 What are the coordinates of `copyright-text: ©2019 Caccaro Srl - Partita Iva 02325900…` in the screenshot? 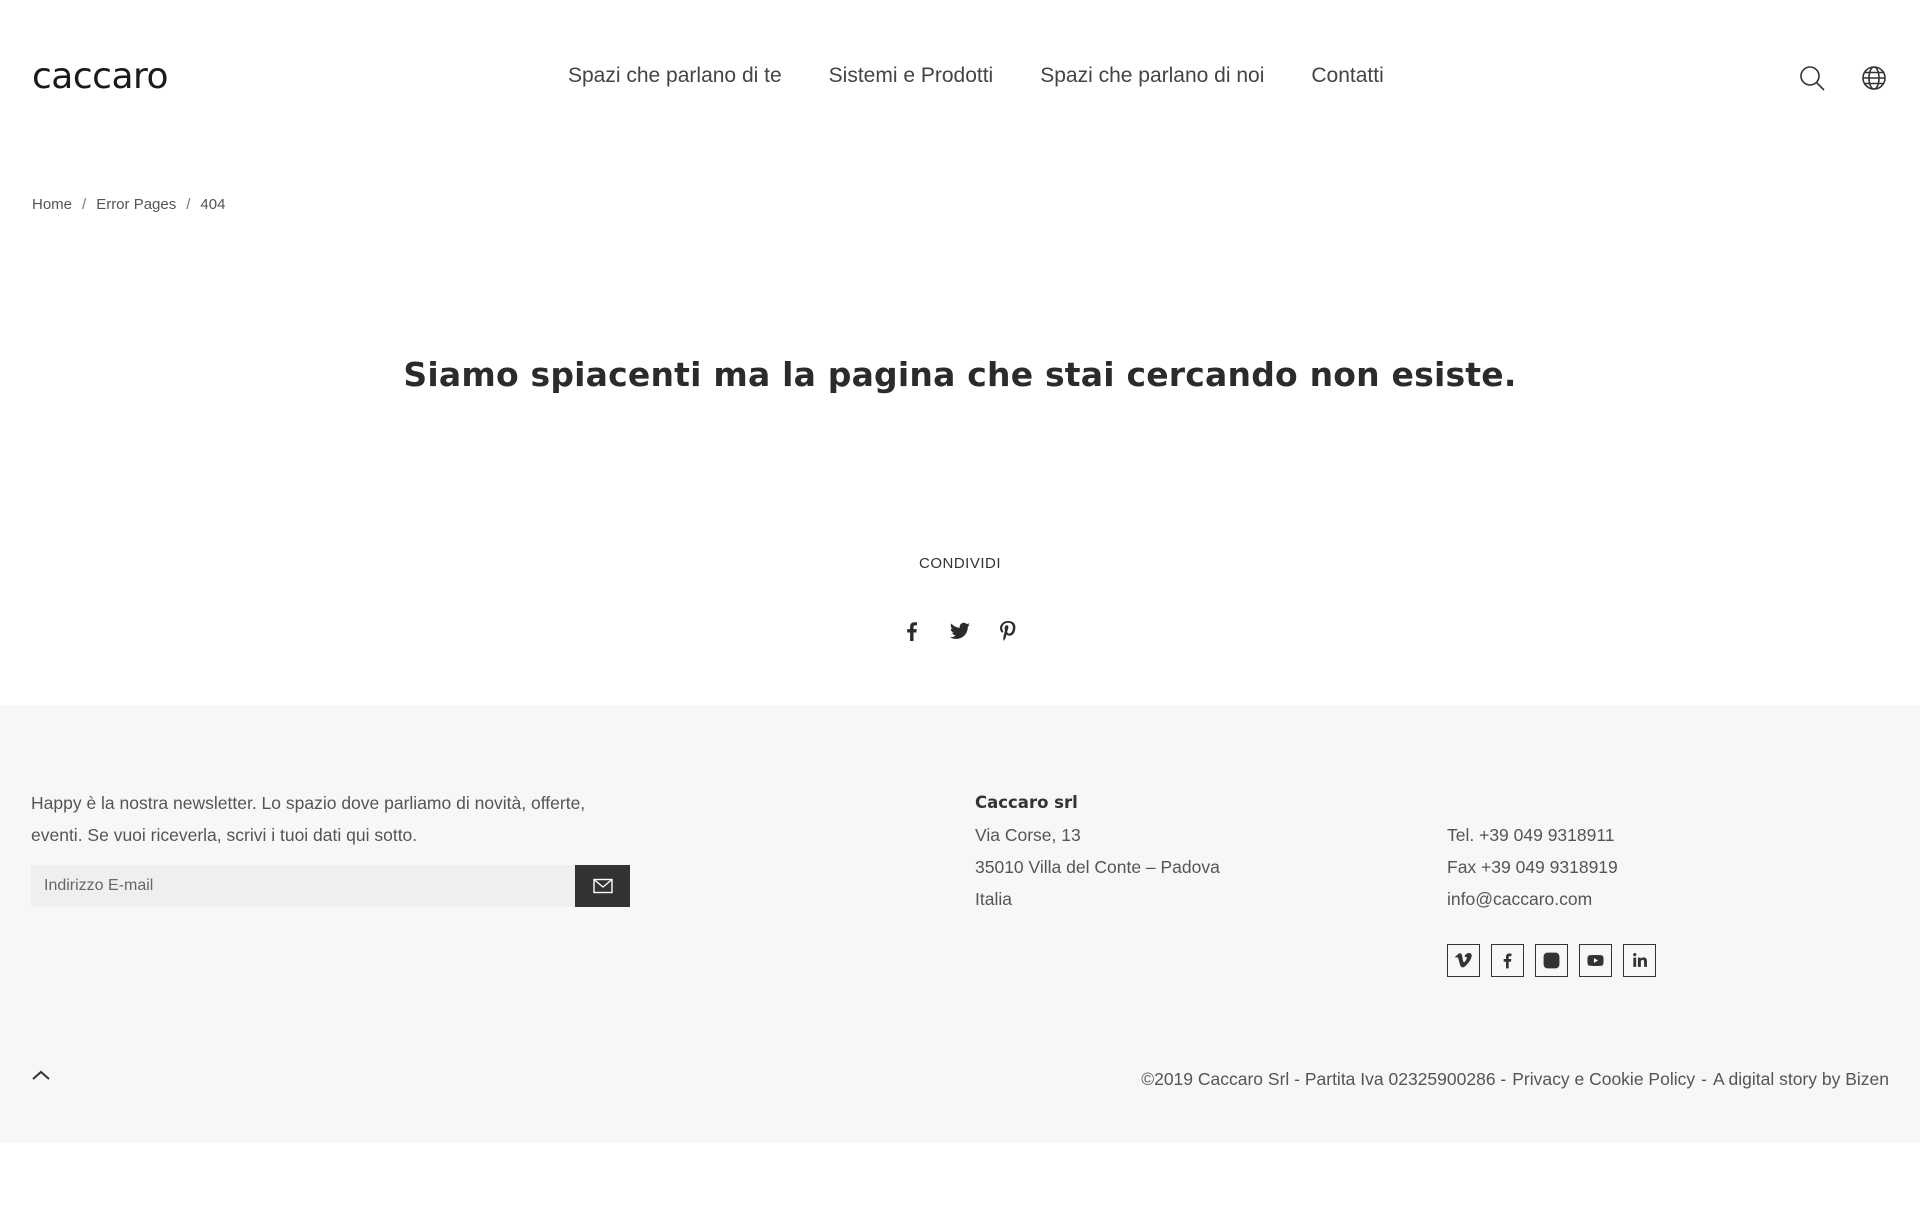 It's located at (1324, 1079).